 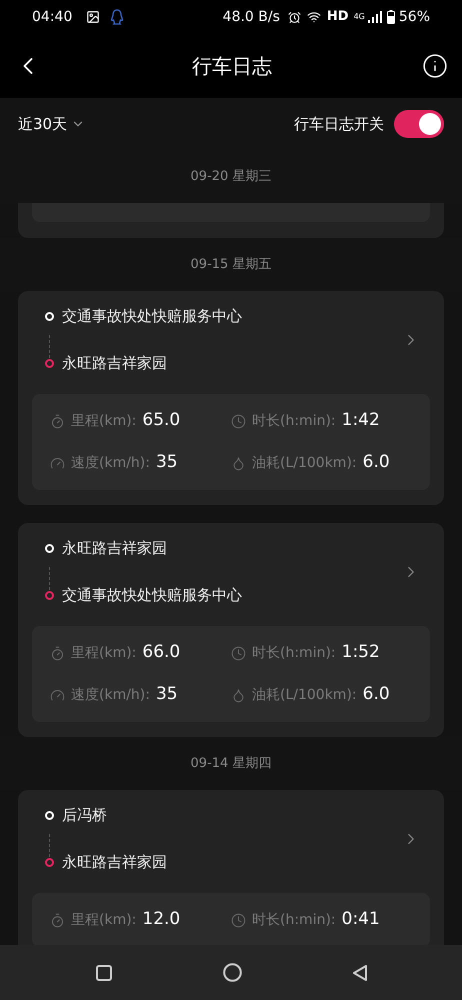 I want to click on stat-value: 0:41, so click(x=361, y=920).